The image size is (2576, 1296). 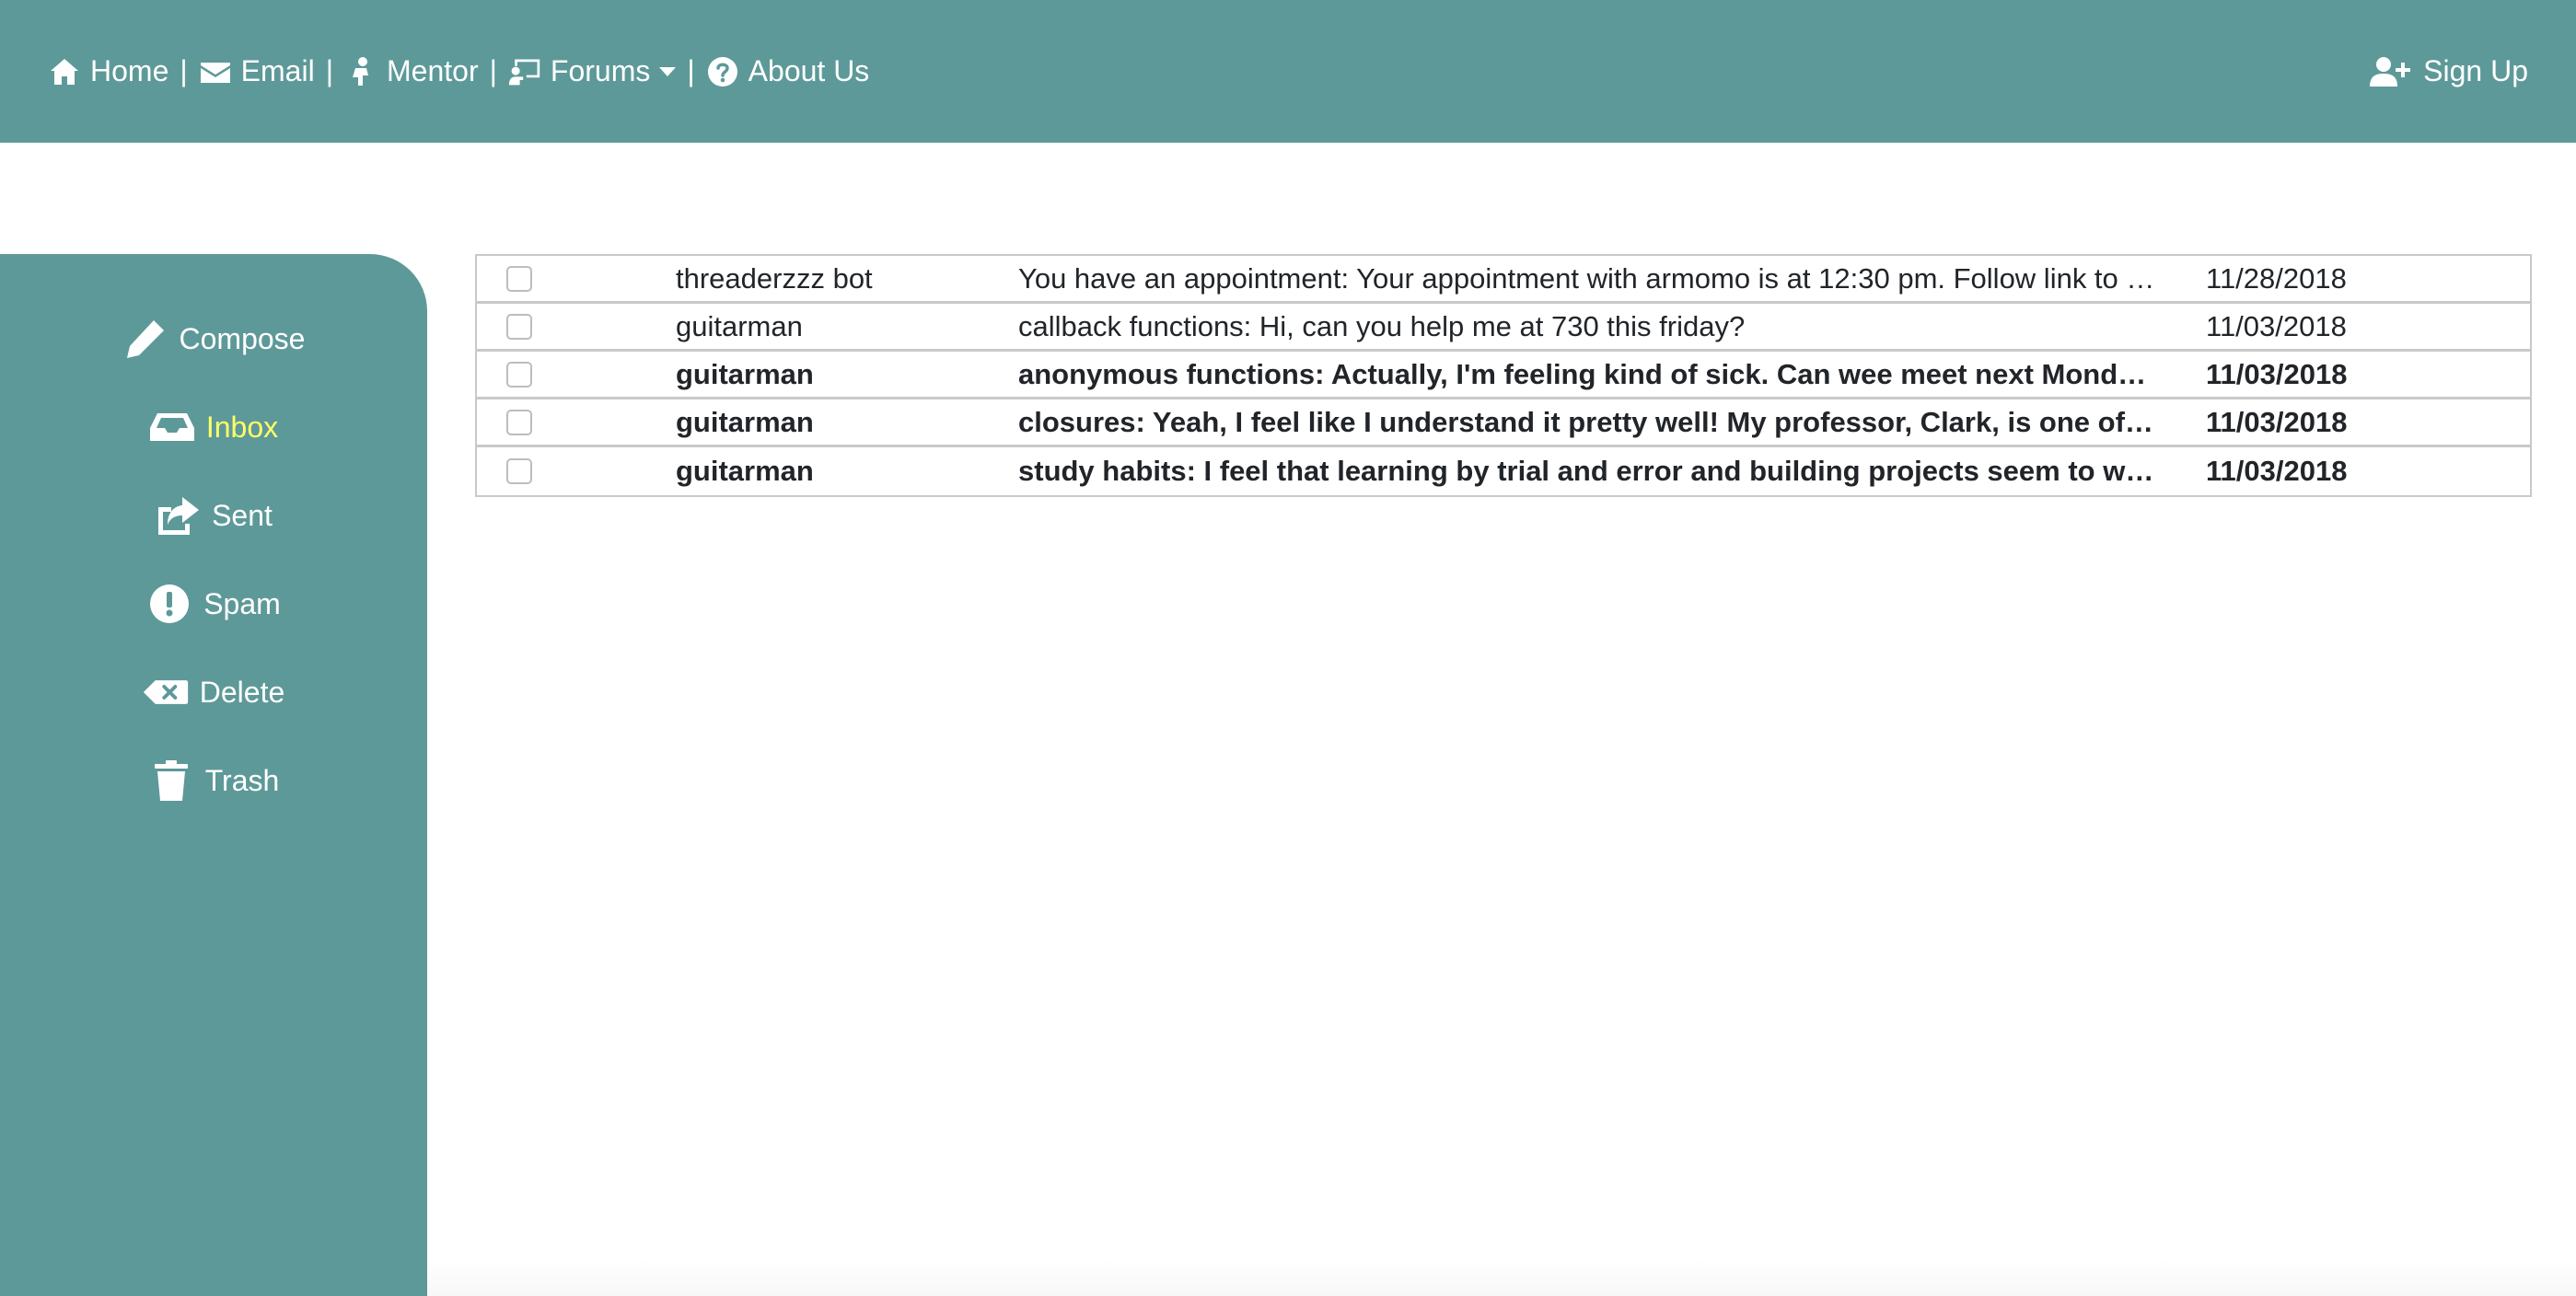 I want to click on mail-sidebar: Compose Inbox Sent Spam Delete Trash, so click(x=213, y=775).